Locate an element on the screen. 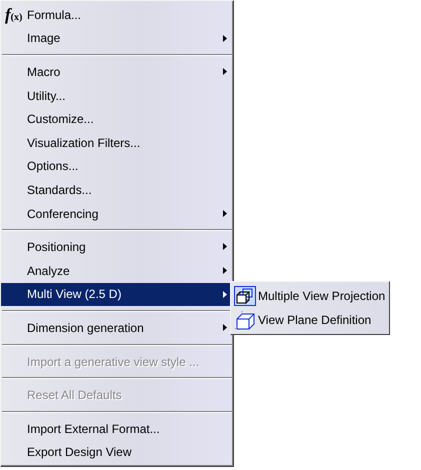  menu-item: Image is located at coordinates (117, 38).